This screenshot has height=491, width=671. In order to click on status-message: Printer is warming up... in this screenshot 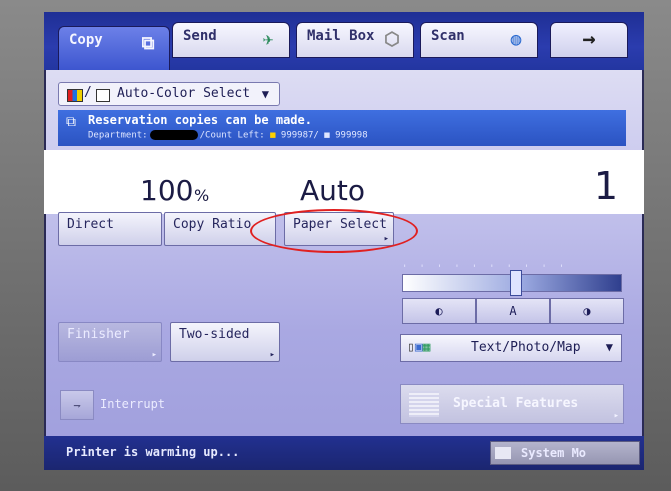, I will do `click(153, 452)`.